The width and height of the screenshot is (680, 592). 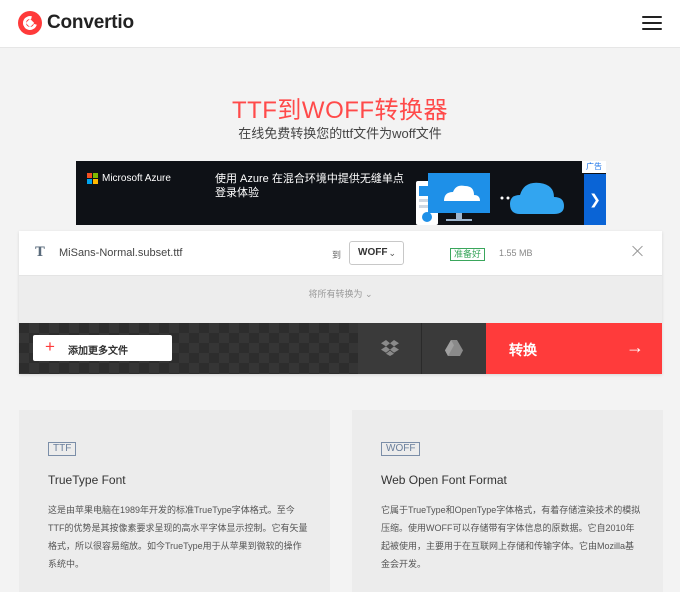 What do you see at coordinates (574, 348) in the screenshot?
I see `convert-button: 转换 →` at bounding box center [574, 348].